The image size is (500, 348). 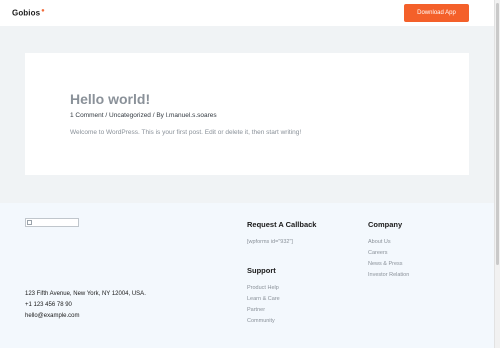 What do you see at coordinates (378, 253) in the screenshot?
I see `company-link-careers: Careers` at bounding box center [378, 253].